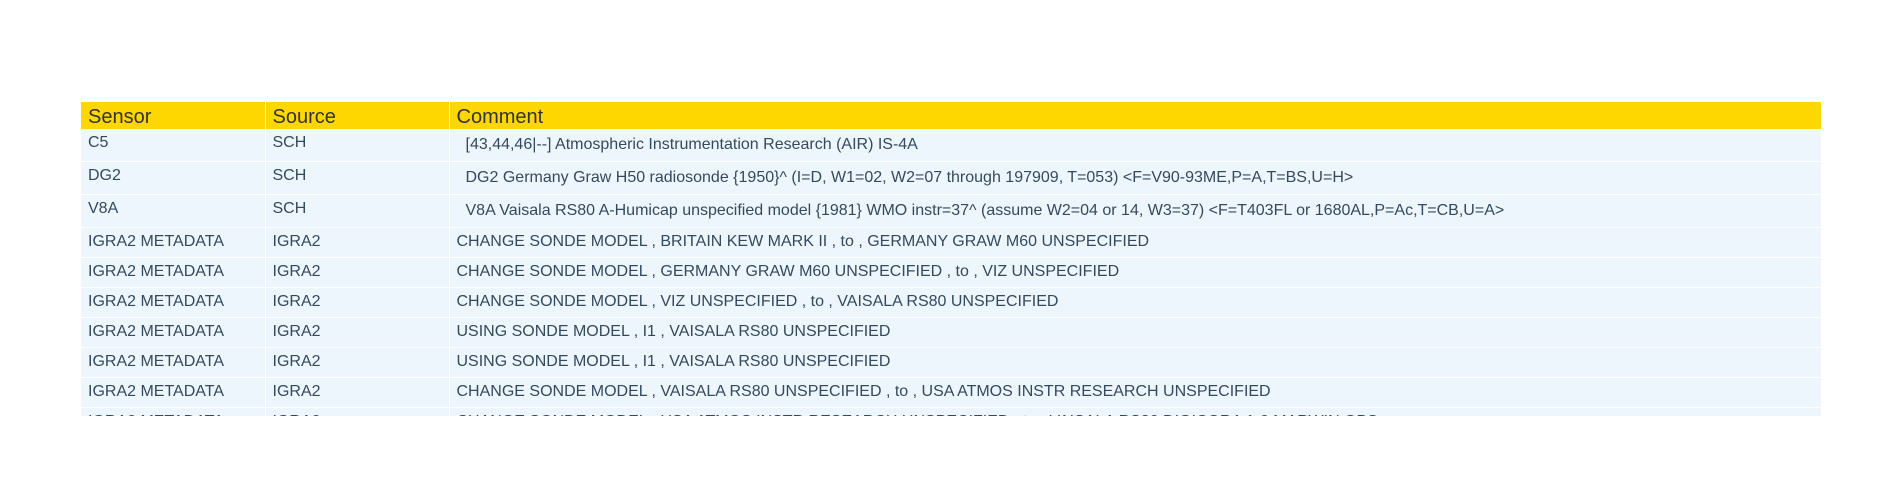 This screenshot has height=495, width=1900. What do you see at coordinates (173, 115) in the screenshot?
I see `column-header-sensor: Sensor` at bounding box center [173, 115].